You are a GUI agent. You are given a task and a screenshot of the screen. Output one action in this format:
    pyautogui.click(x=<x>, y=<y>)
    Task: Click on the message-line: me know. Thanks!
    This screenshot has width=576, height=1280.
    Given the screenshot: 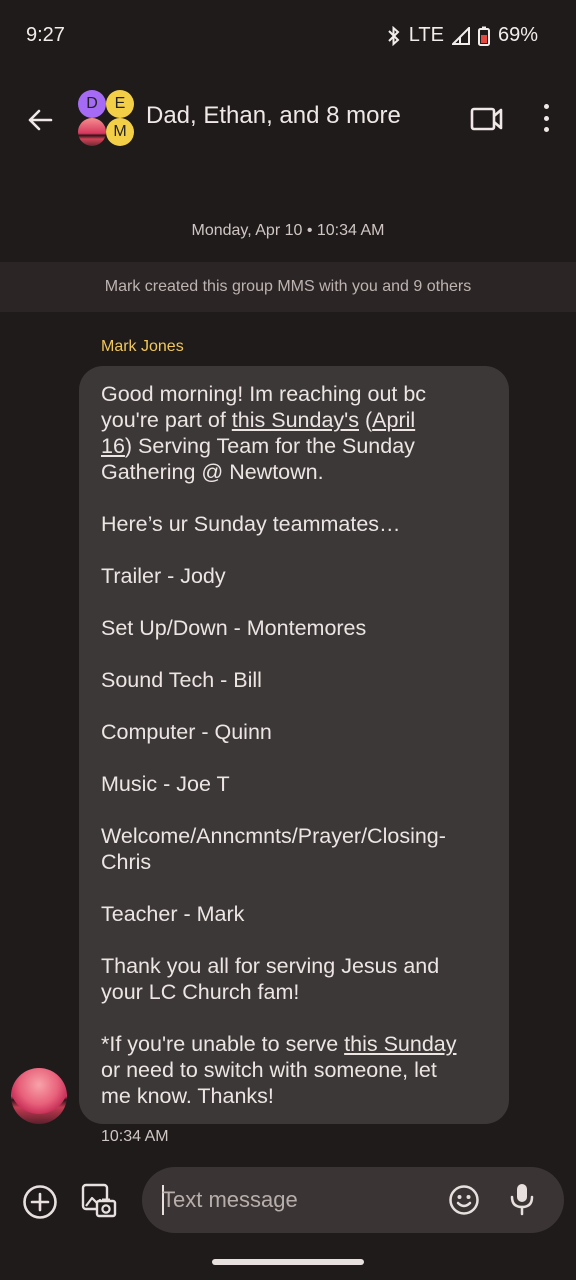 What is the action you would take?
    pyautogui.click(x=187, y=1096)
    